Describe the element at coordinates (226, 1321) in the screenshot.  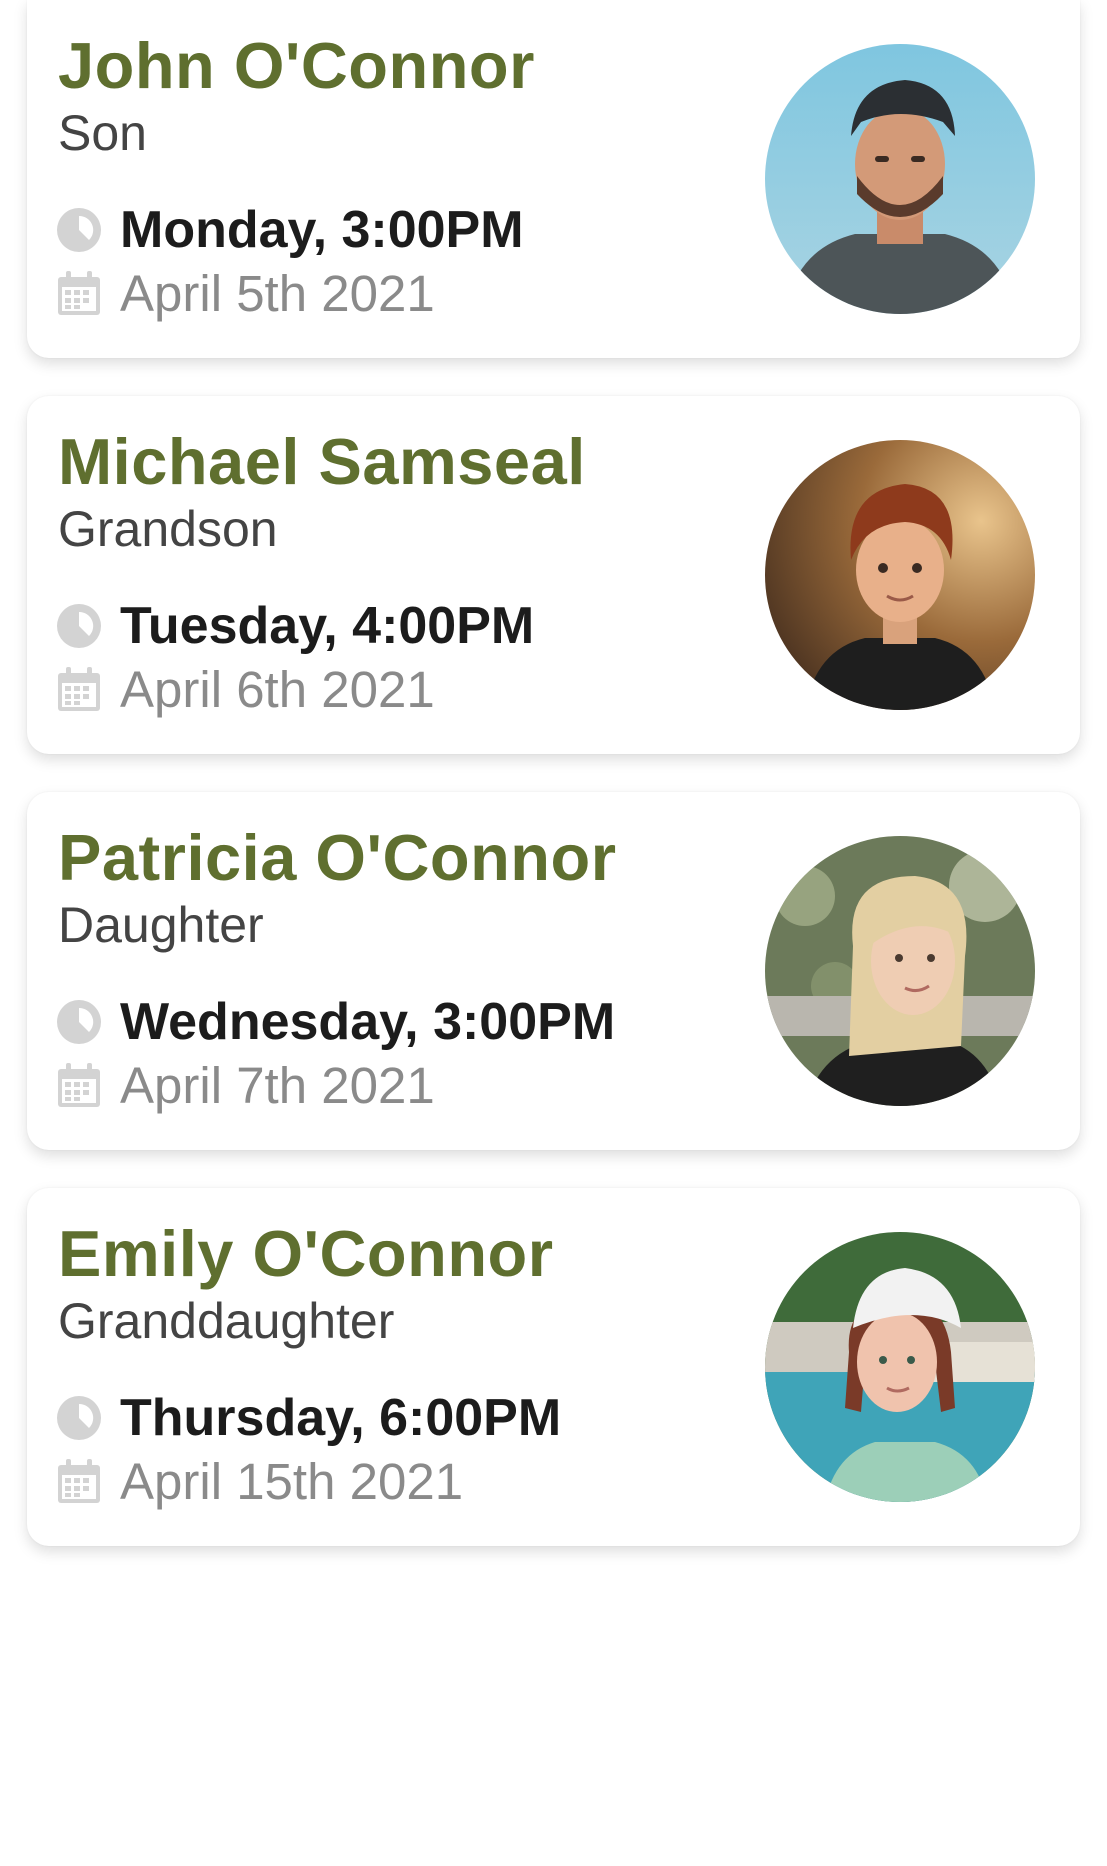
I see `contact-relation: Granddaughter` at that location.